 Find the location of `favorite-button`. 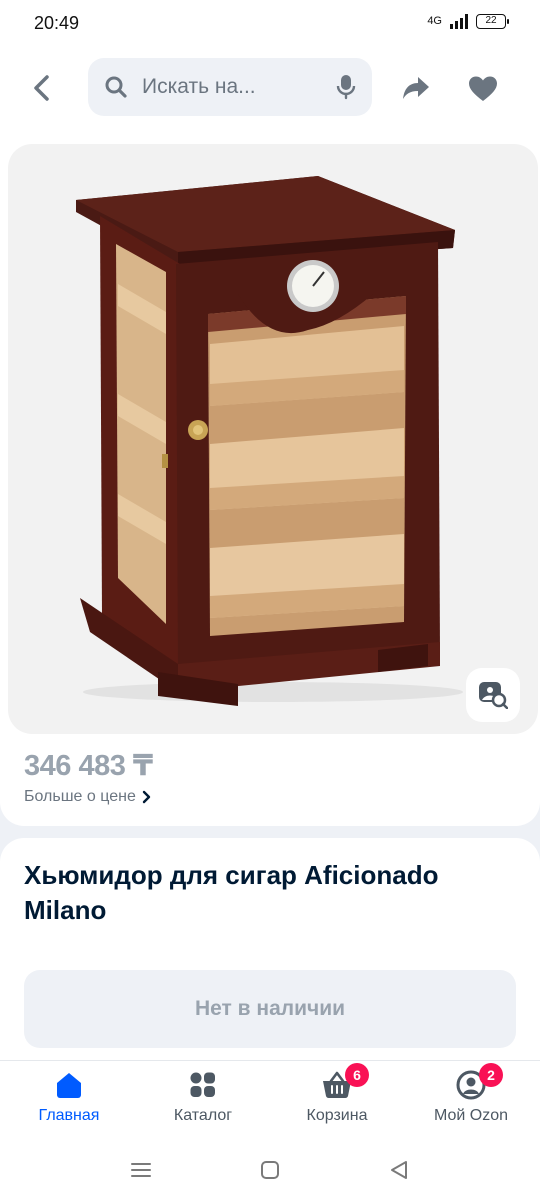

favorite-button is located at coordinates (483, 88).